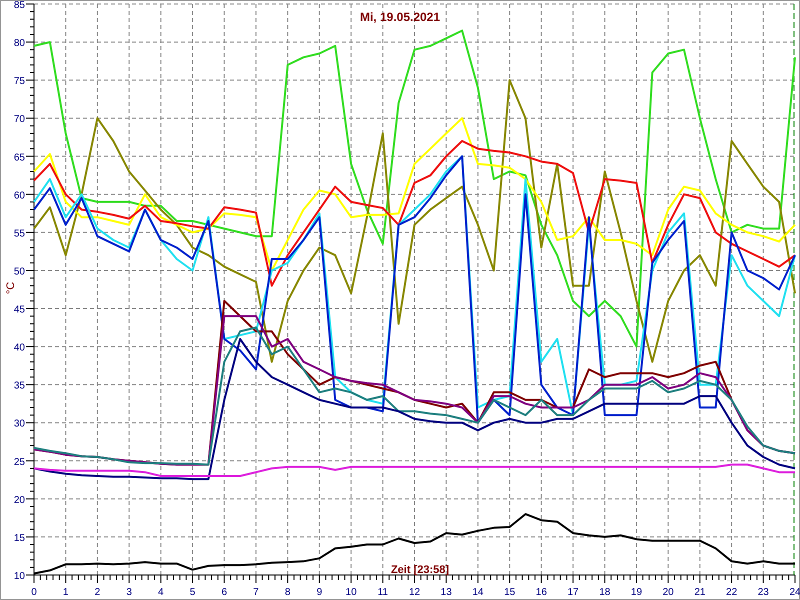 This screenshot has width=800, height=600. I want to click on tick-label: 21, so click(700, 592).